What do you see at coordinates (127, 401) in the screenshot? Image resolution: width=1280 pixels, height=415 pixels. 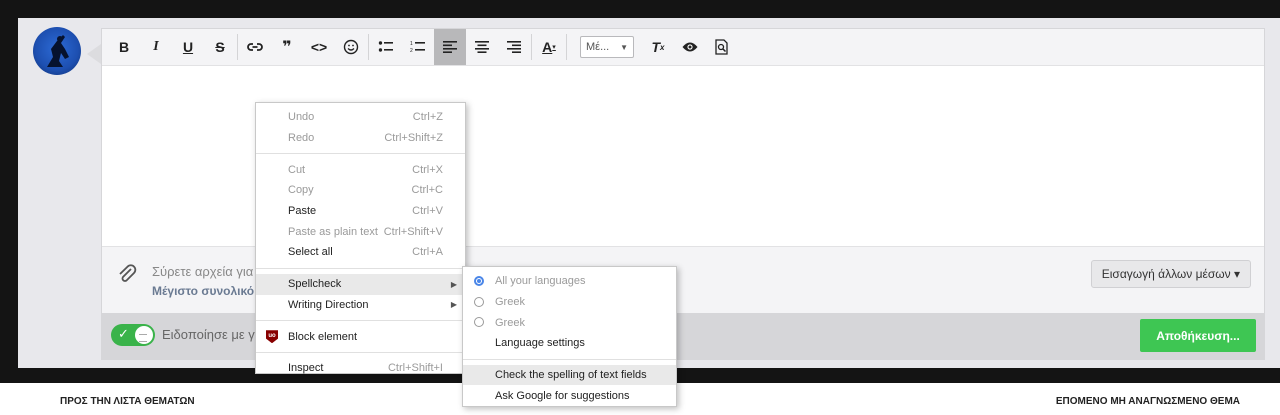 I see `back-to-list-link: ΠΡΟΣ ΤΗΝ ΛΙΣΤΑ ΘΕΜΑΤΩΝ` at bounding box center [127, 401].